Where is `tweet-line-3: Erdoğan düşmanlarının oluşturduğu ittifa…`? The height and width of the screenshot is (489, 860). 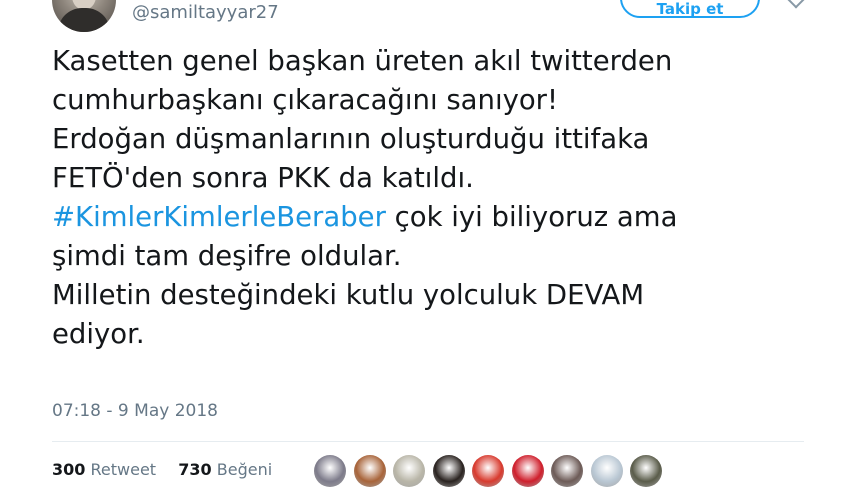
tweet-line-3: Erdoğan düşmanlarının oluşturduğu ittifa… is located at coordinates (351, 139).